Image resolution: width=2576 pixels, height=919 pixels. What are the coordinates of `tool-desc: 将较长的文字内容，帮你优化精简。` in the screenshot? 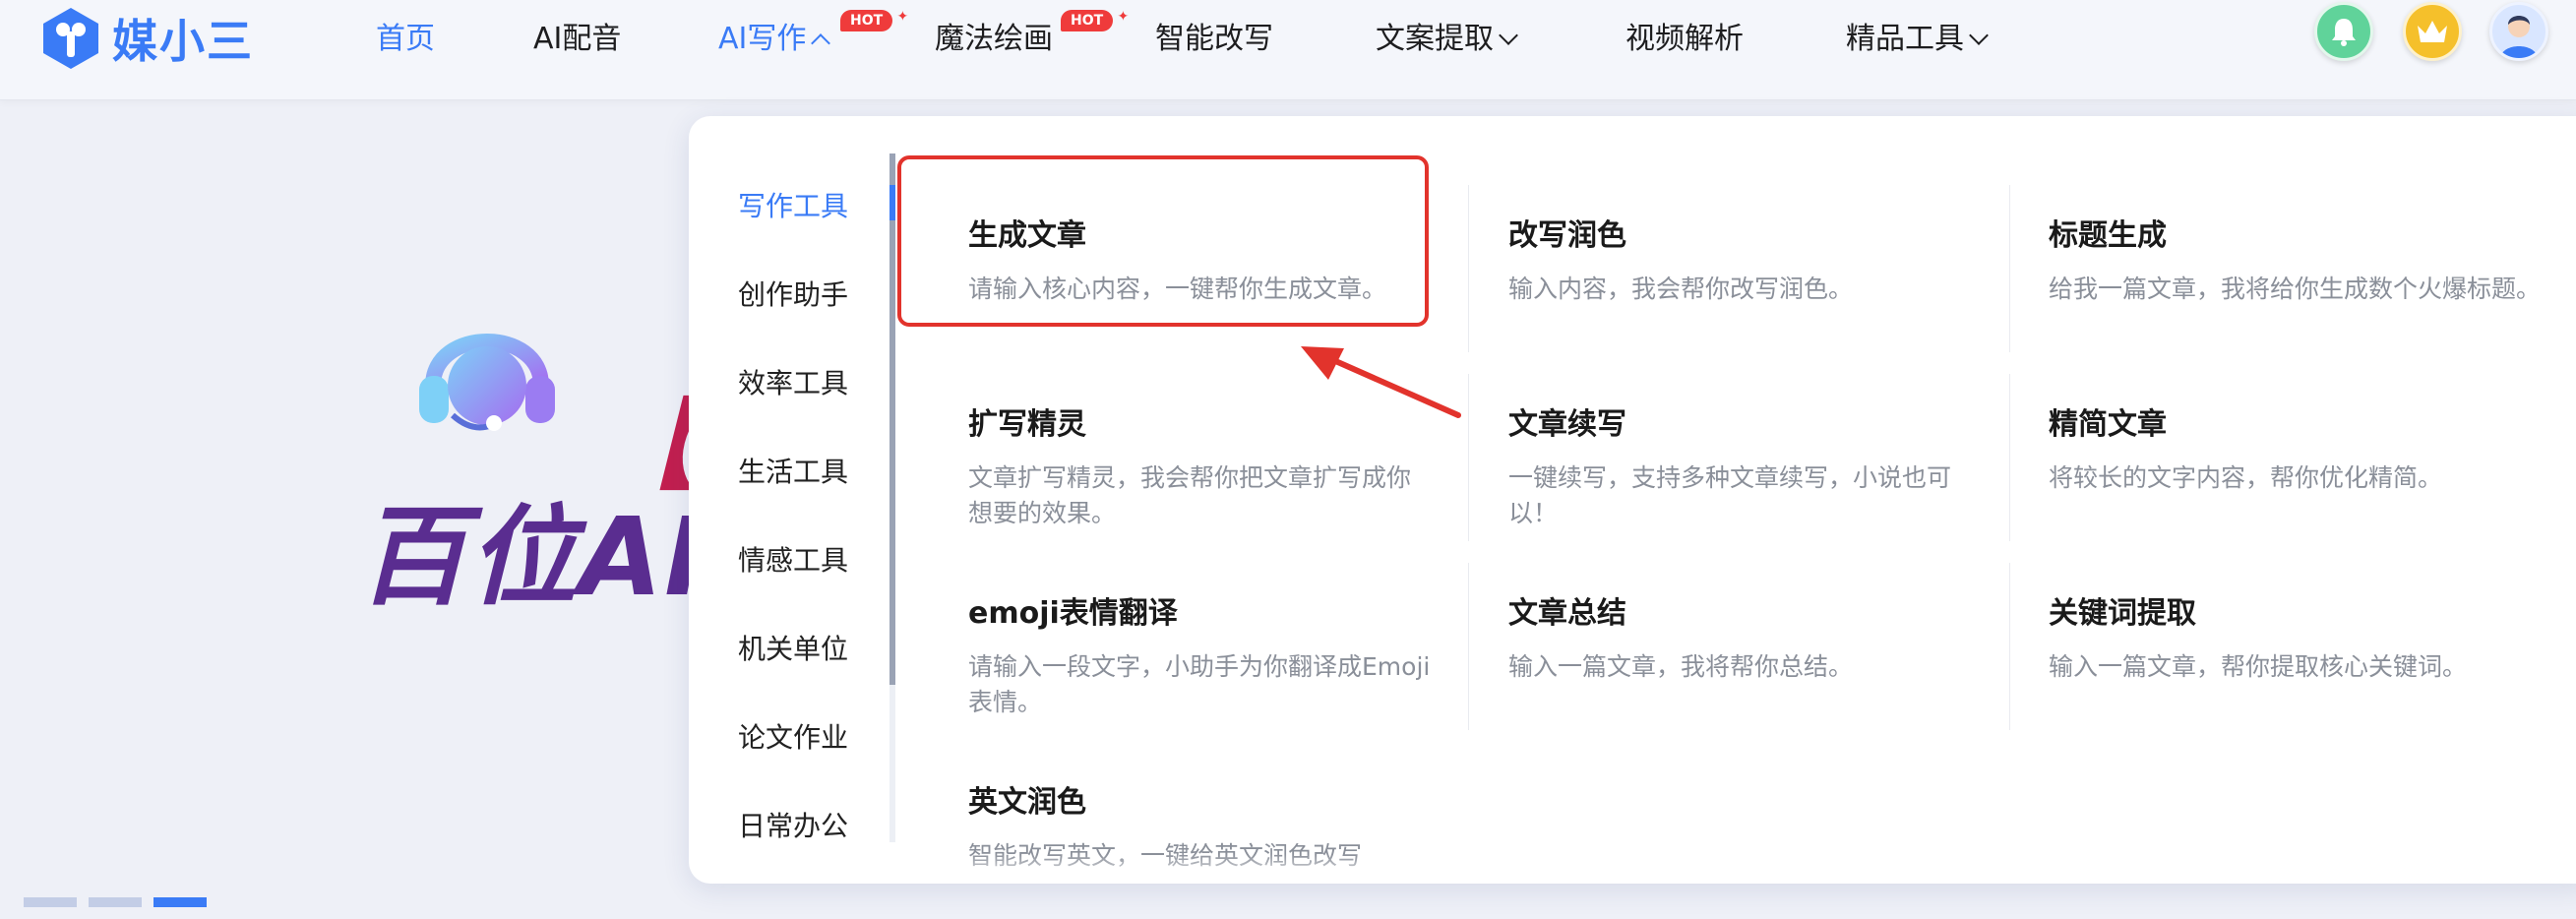 It's located at (2246, 478).